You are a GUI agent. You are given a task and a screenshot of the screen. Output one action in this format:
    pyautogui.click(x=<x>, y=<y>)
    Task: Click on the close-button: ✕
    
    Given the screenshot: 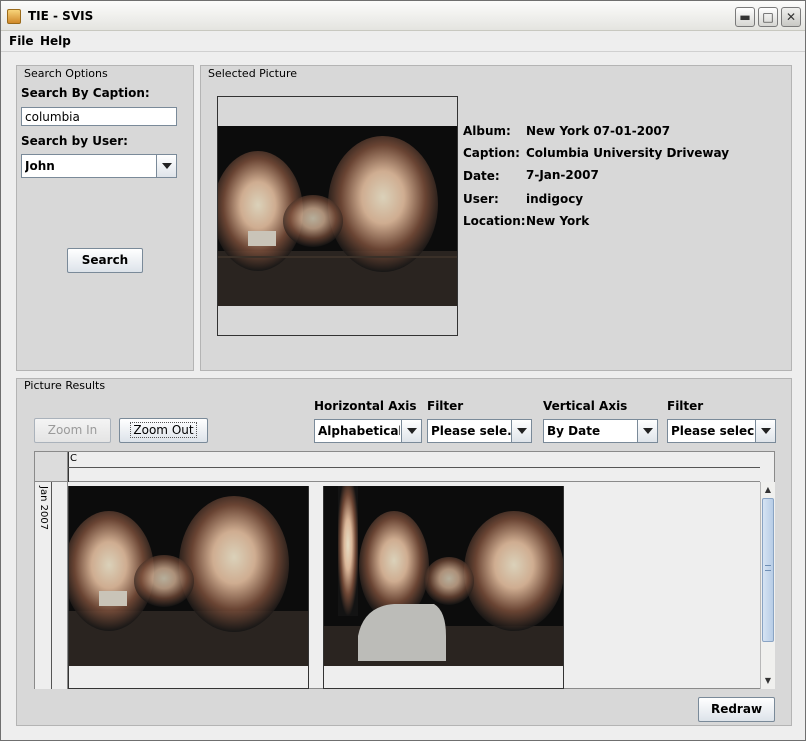 What is the action you would take?
    pyautogui.click(x=791, y=17)
    